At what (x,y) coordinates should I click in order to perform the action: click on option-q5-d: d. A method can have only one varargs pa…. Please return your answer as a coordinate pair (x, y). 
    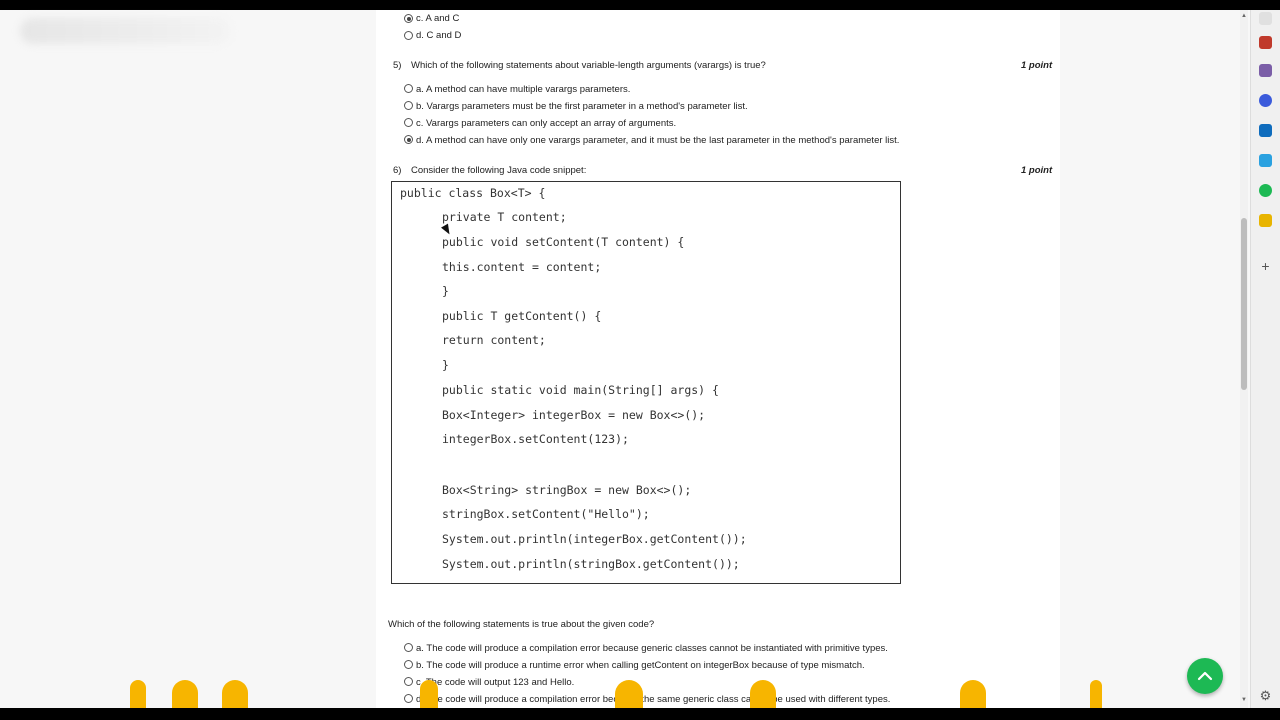
    Looking at the image, I should click on (657, 141).